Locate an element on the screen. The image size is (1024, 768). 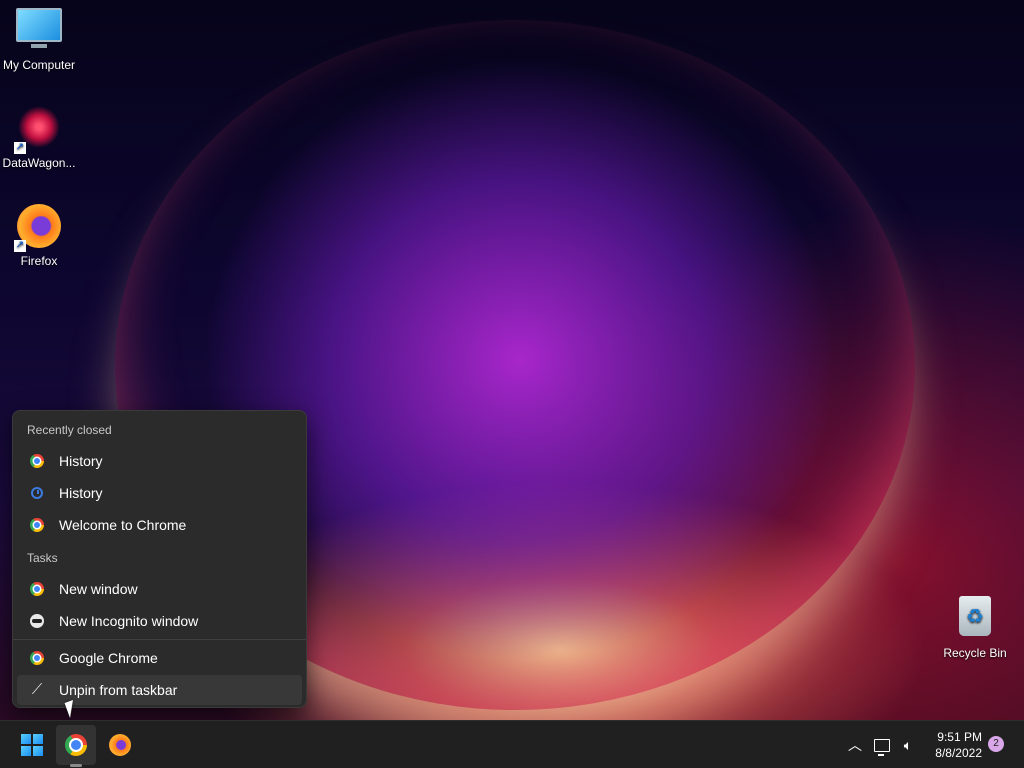
taskbar-firefox-button is located at coordinates (120, 745).